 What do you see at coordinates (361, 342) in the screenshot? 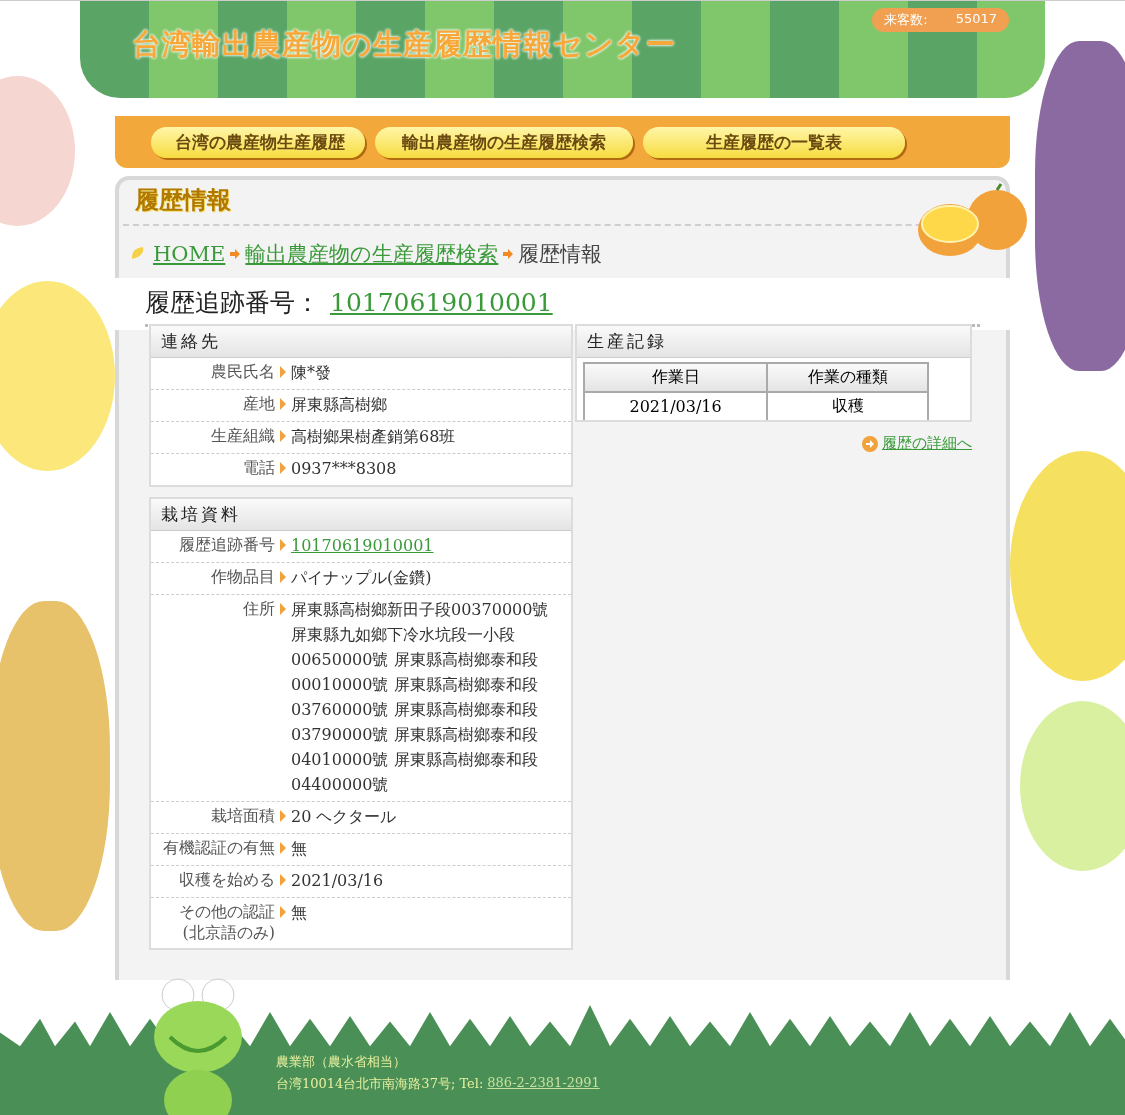
I see `table-header: 連絡先` at bounding box center [361, 342].